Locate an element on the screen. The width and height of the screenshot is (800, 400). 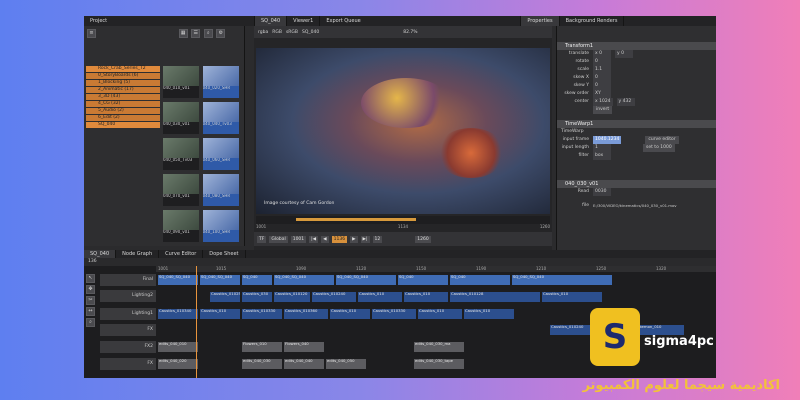
bin-item: 3_3D (43) is located at coordinates (123, 97).